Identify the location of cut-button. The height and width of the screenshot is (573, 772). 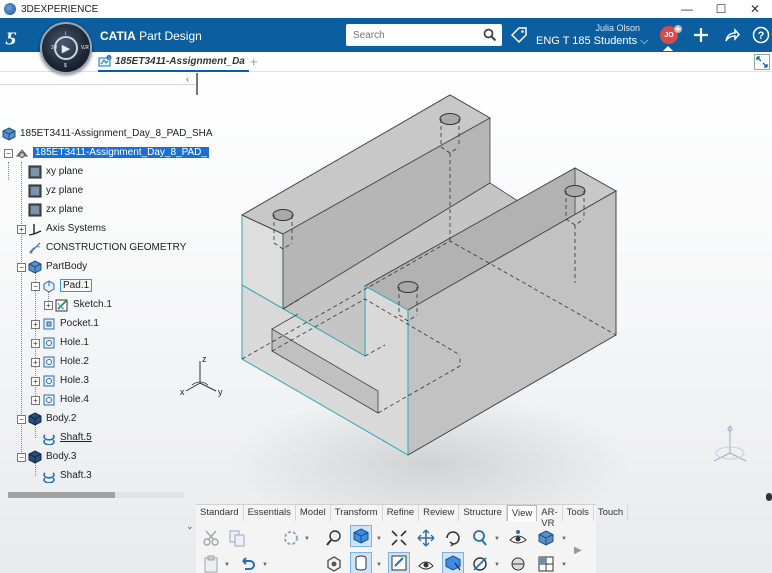
(211, 538).